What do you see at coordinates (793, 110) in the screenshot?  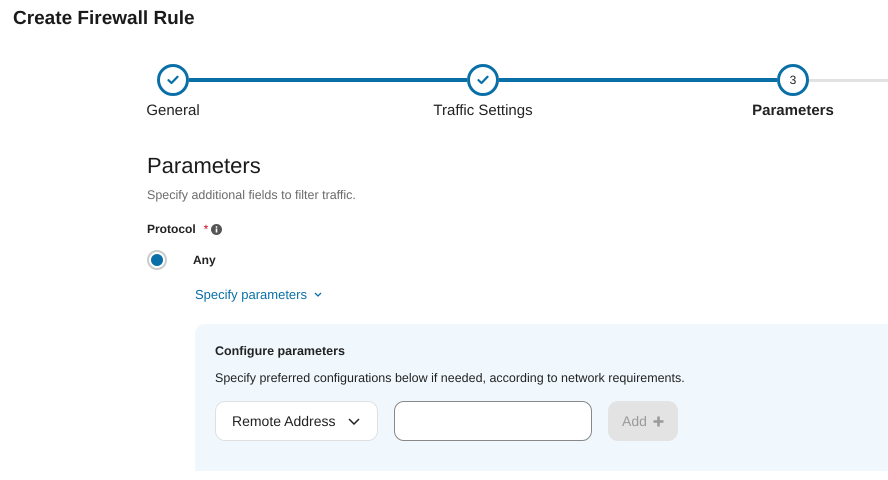 I see `step-label: Parameters` at bounding box center [793, 110].